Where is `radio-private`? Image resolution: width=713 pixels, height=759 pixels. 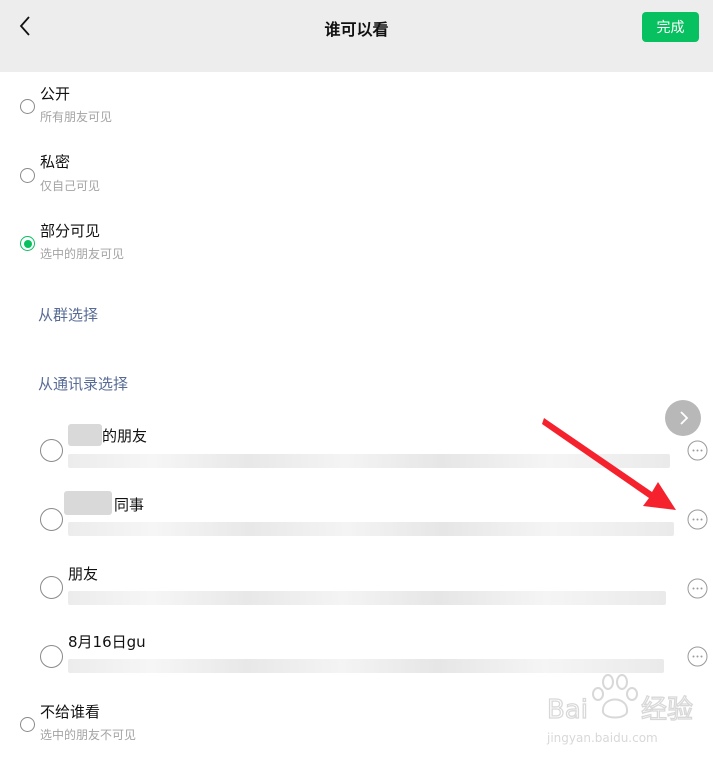 radio-private is located at coordinates (27, 175).